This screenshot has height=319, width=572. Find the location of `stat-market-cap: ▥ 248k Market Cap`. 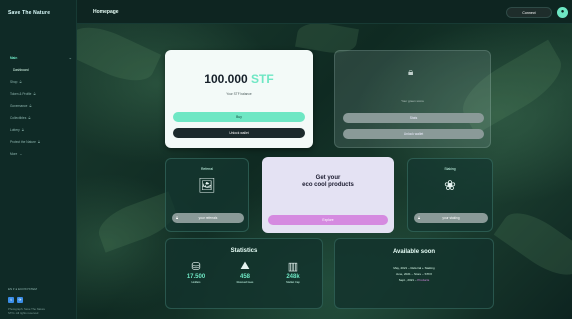

stat-market-cap: ▥ 248k Market Cap is located at coordinates (293, 272).